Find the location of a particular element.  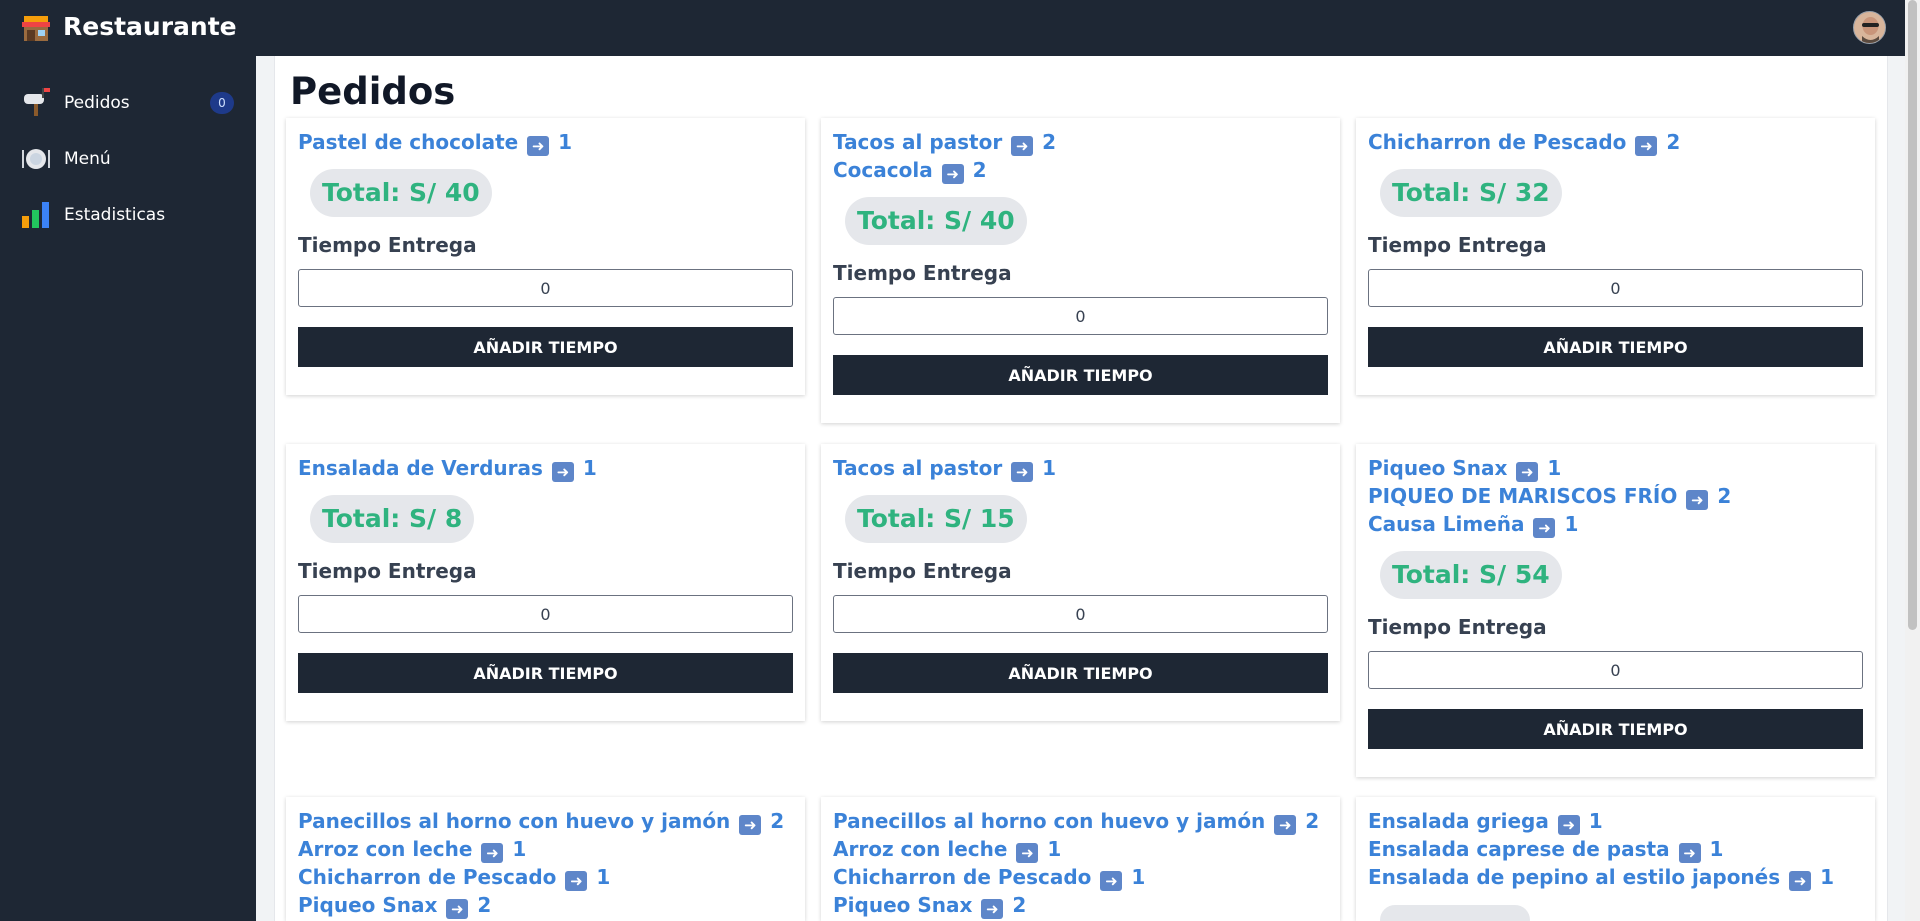

order-item: Ensalada de Verduras ➜ 1 is located at coordinates (447, 468).